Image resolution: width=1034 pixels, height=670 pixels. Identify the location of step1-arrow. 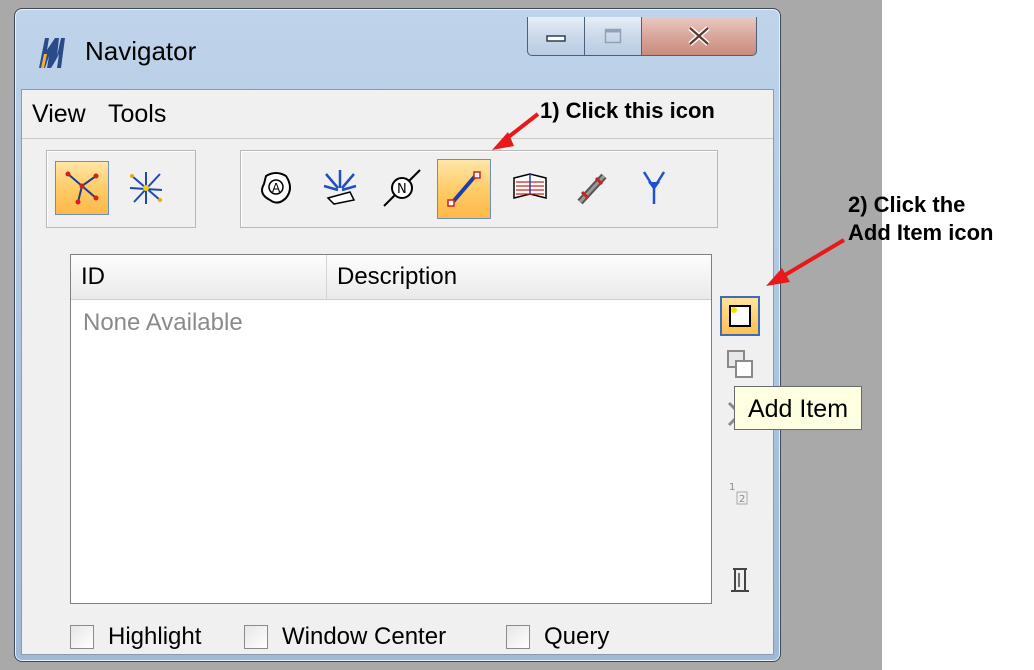
(516, 131).